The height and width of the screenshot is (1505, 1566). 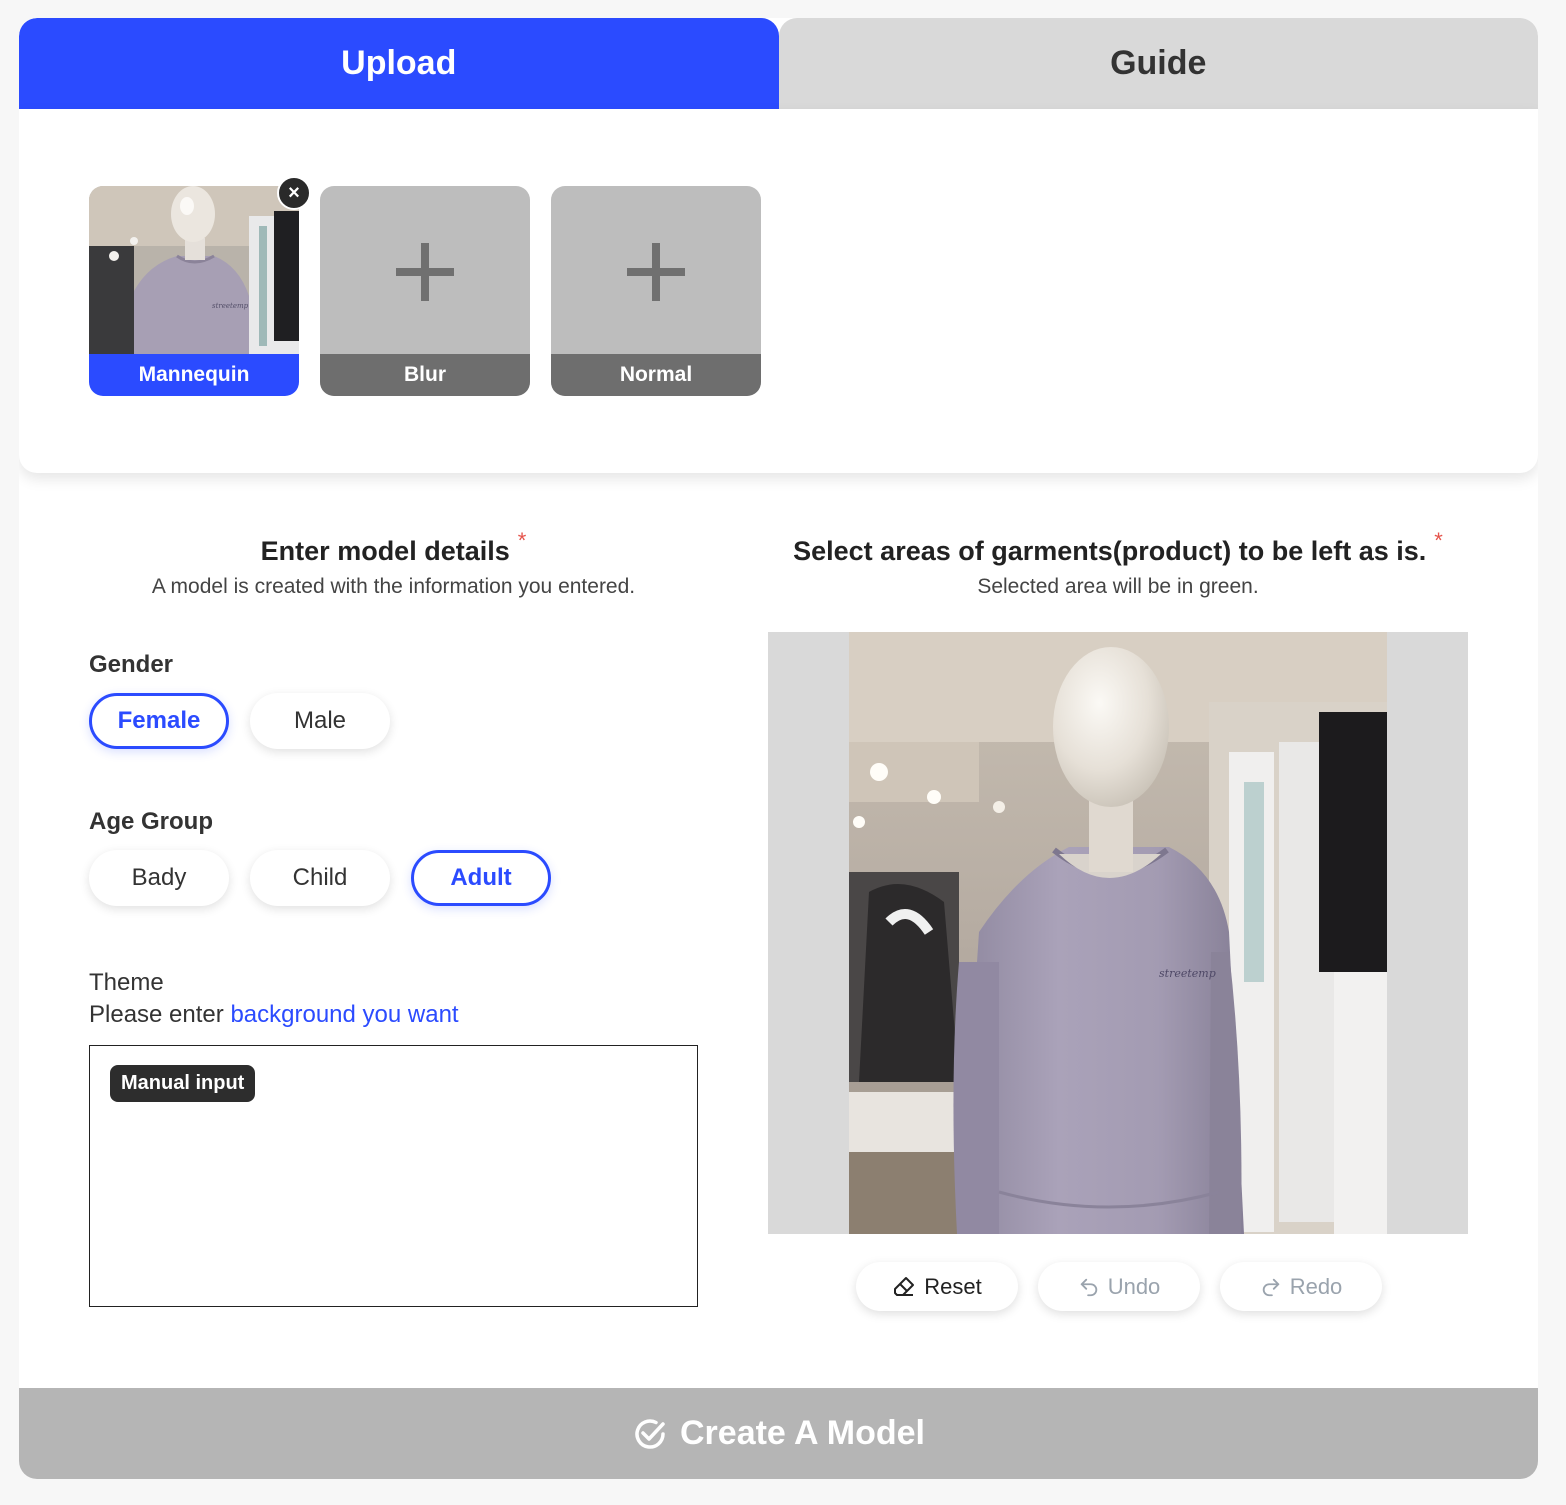 I want to click on slot-label: Mannequin, so click(x=194, y=375).